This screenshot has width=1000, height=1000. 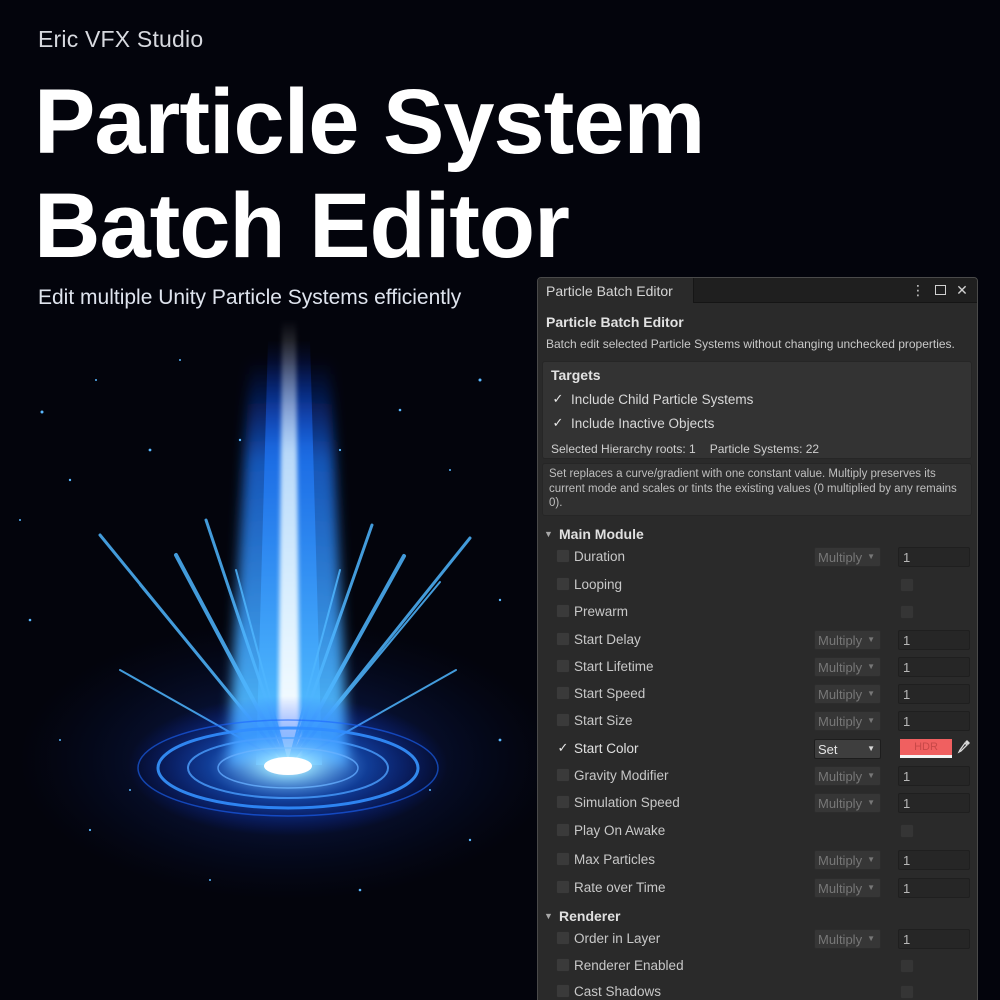 What do you see at coordinates (918, 290) in the screenshot?
I see `more-options-icon: ⋮` at bounding box center [918, 290].